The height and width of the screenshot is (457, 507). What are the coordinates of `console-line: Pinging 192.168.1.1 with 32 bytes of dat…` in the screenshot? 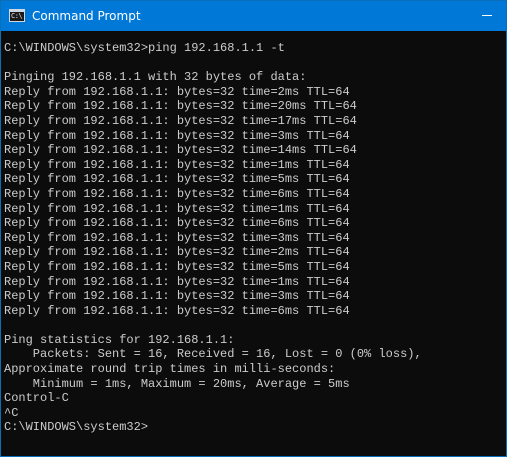 It's located at (155, 77).